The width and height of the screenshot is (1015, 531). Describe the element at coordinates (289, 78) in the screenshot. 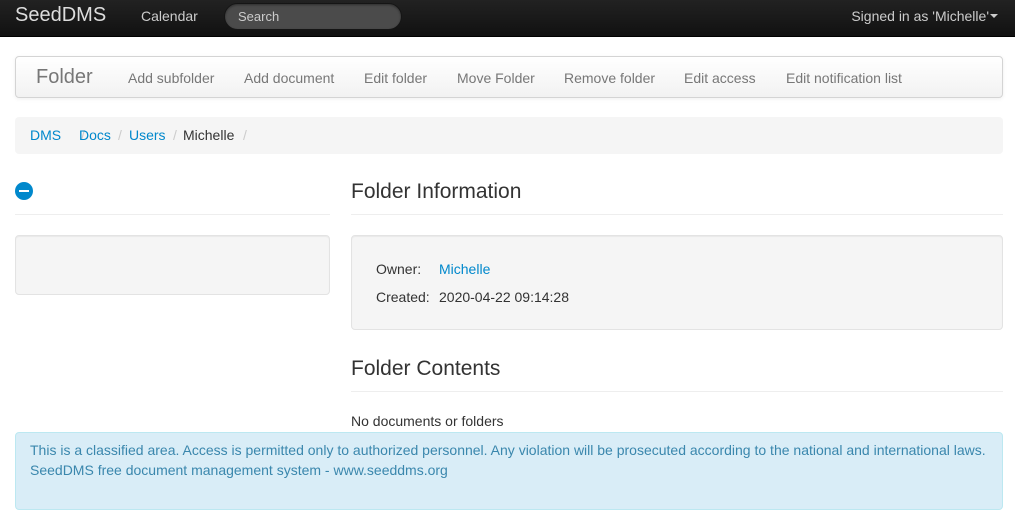

I see `add-document-link: Add document` at that location.